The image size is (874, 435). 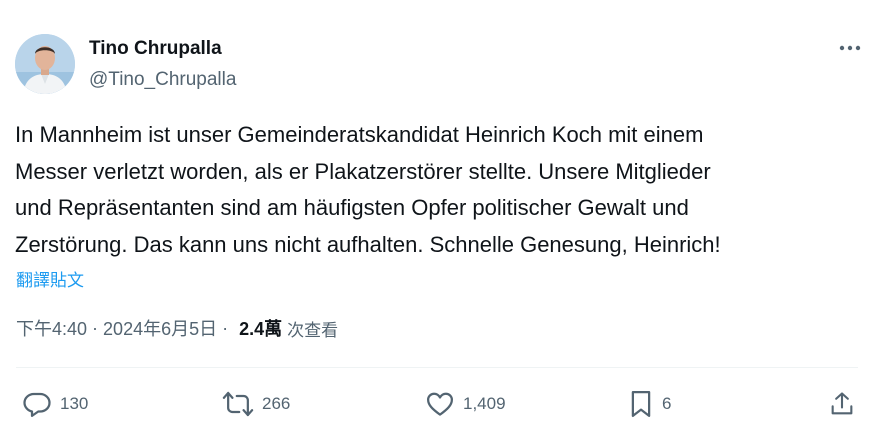 I want to click on repost-button: 266, so click(x=256, y=404).